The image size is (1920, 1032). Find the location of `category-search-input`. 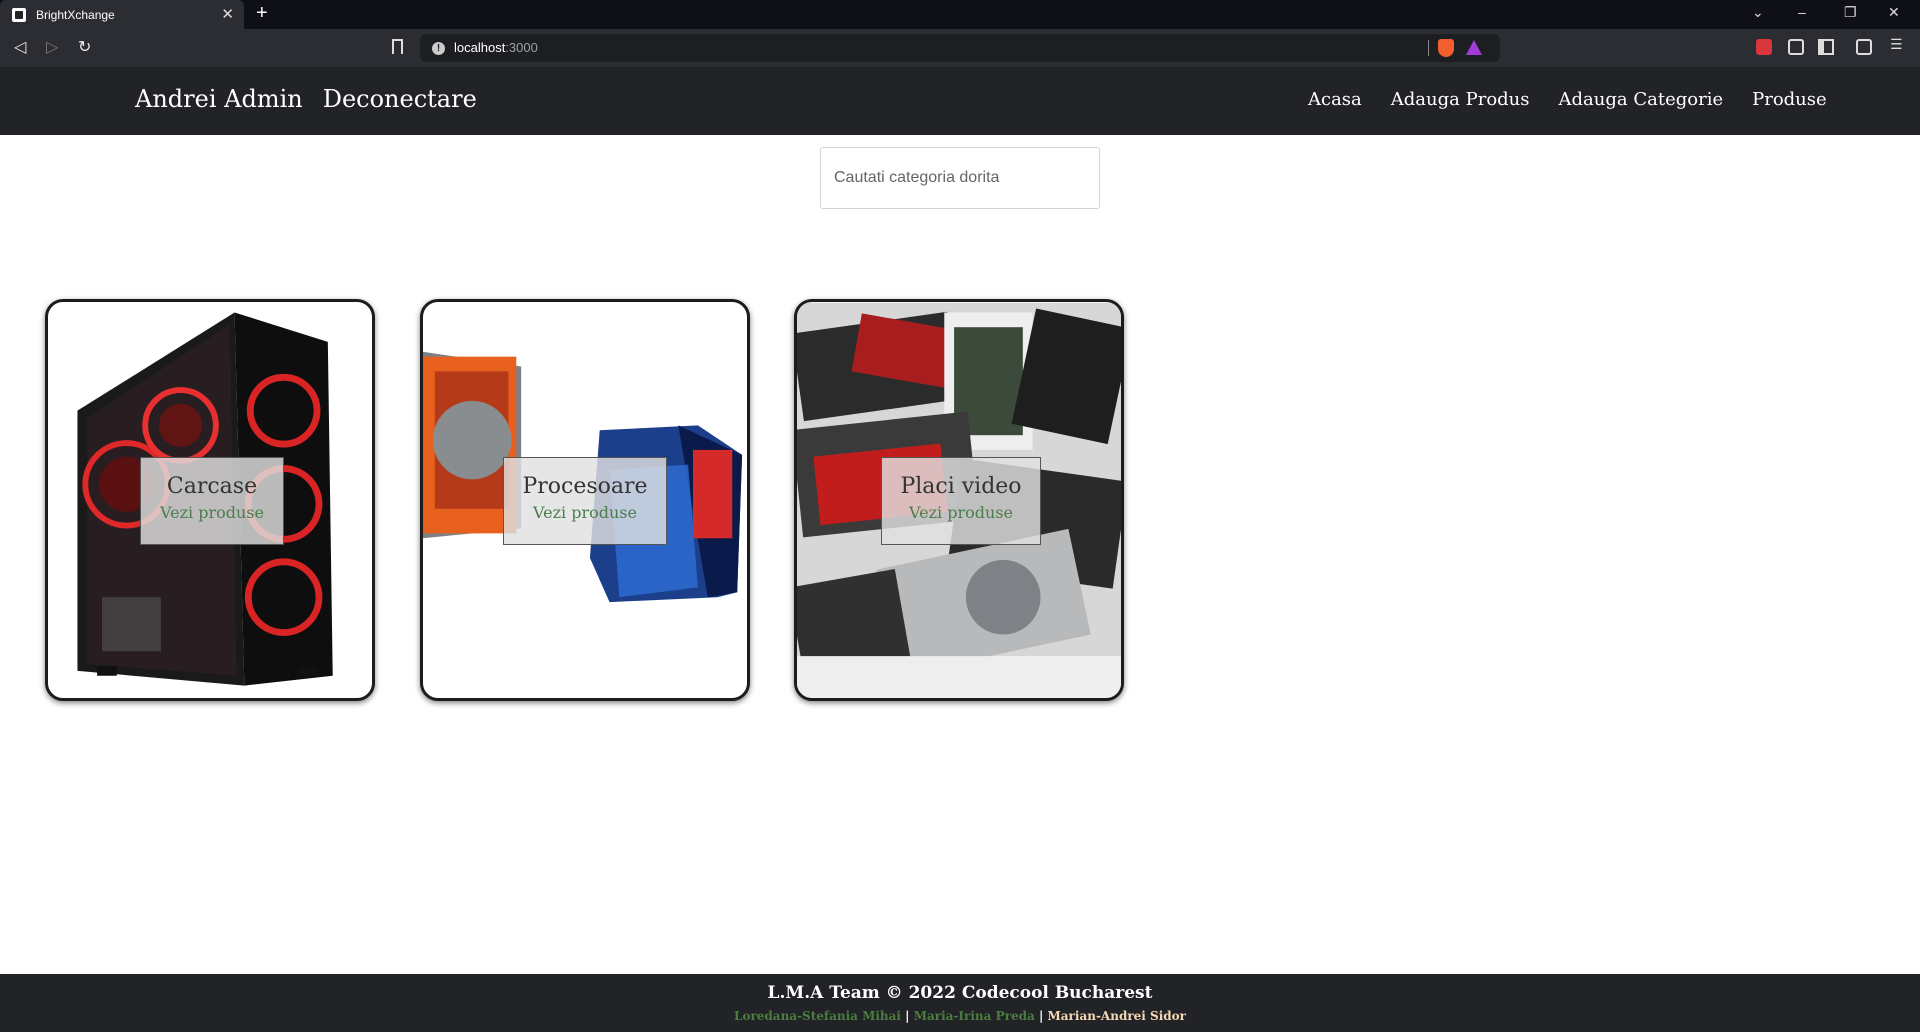

category-search-input is located at coordinates (960, 178).